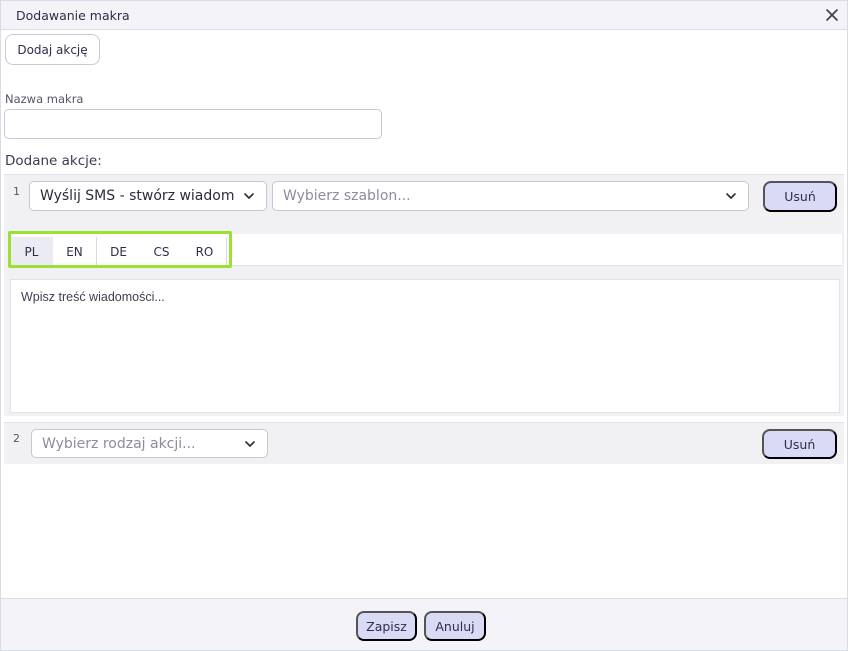 The width and height of the screenshot is (848, 651). Describe the element at coordinates (137, 196) in the screenshot. I see `action-type-value: Wyślij SMS - stwórz wiadomość` at that location.